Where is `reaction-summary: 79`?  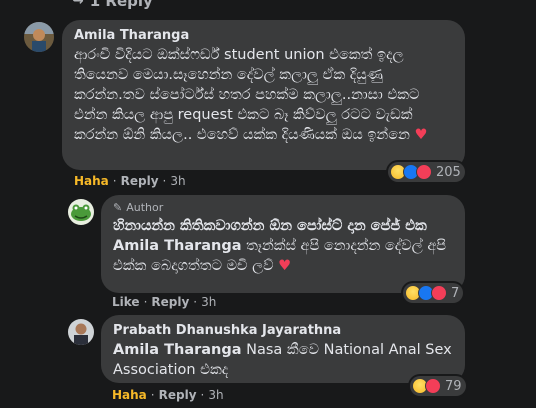
reaction-summary: 79 is located at coordinates (438, 386).